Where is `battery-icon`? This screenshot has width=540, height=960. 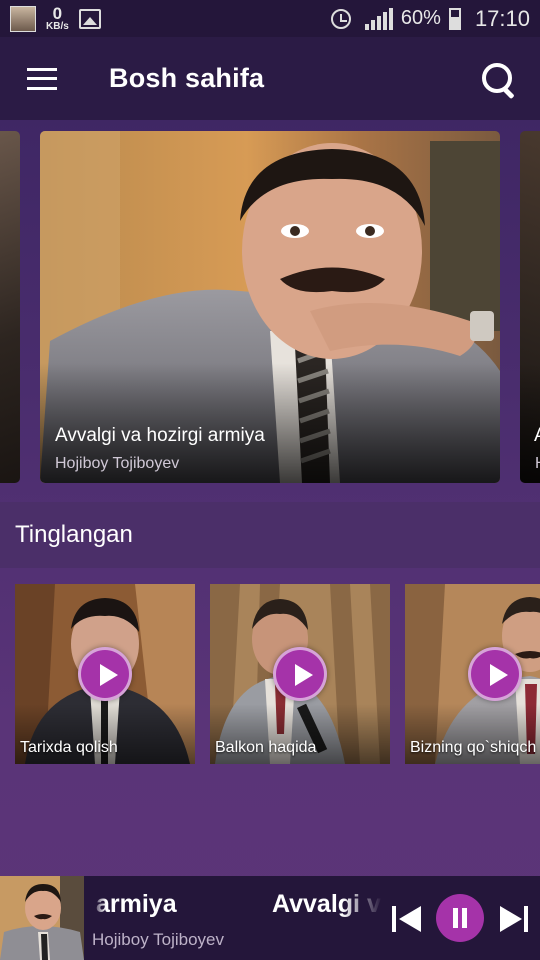 battery-icon is located at coordinates (454, 18).